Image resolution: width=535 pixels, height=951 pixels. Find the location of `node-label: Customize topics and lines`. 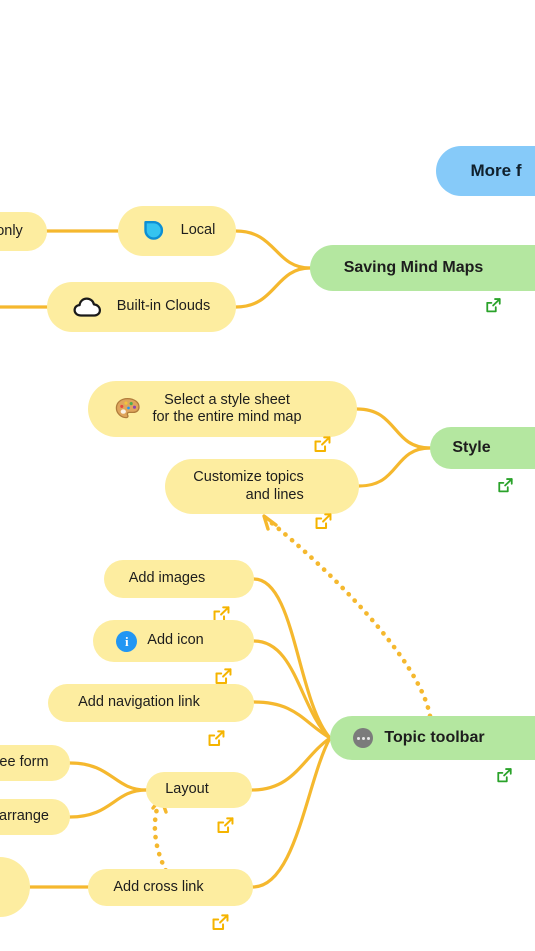

node-label: Customize topics and lines is located at coordinates (248, 486).